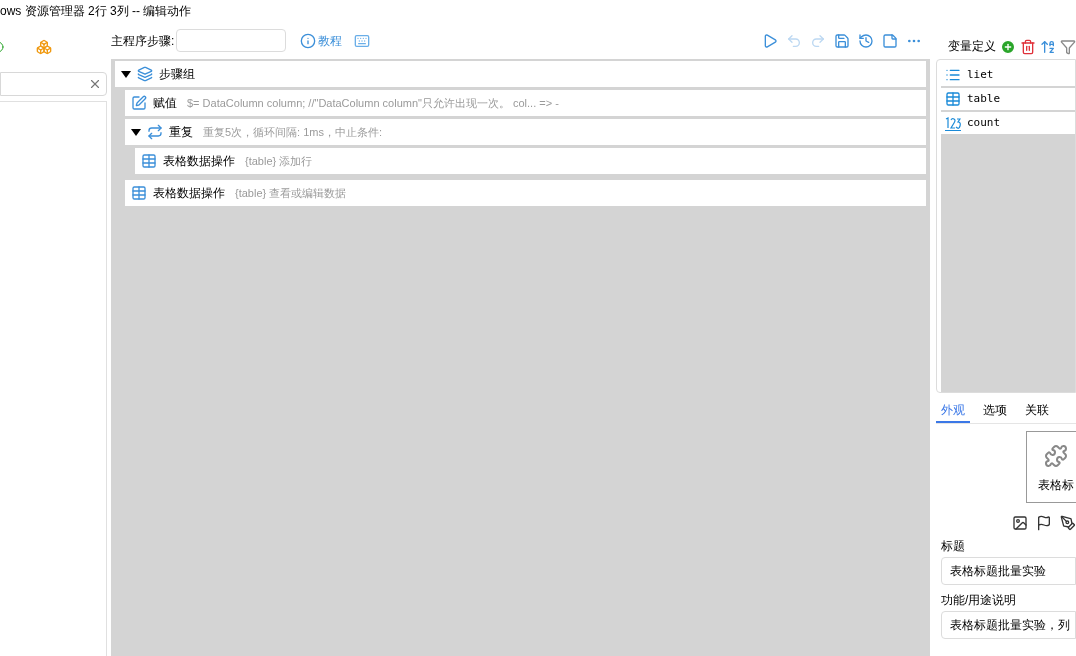 This screenshot has height=656, width=1076. What do you see at coordinates (362, 40) in the screenshot?
I see `keyboard-icon` at bounding box center [362, 40].